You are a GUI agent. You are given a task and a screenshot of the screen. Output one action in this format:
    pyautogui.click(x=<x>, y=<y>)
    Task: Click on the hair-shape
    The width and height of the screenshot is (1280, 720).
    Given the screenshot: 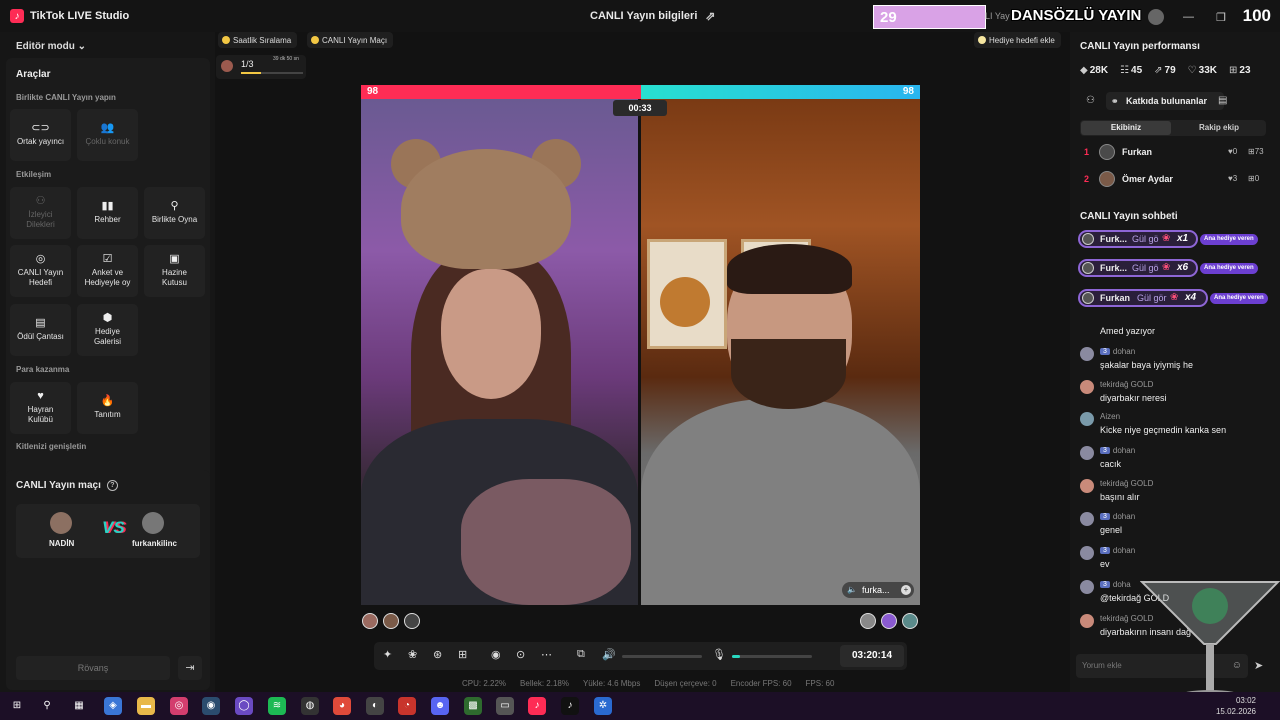 What is the action you would take?
    pyautogui.click(x=789, y=269)
    